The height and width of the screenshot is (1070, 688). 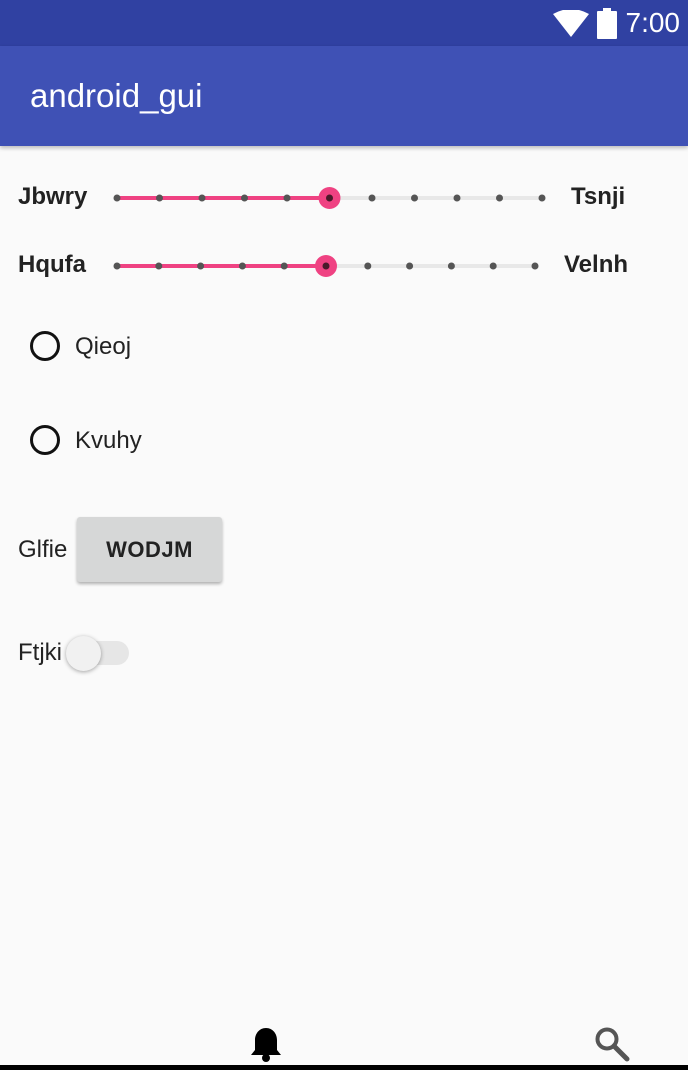 I want to click on radio-qieoj, so click(x=45, y=346).